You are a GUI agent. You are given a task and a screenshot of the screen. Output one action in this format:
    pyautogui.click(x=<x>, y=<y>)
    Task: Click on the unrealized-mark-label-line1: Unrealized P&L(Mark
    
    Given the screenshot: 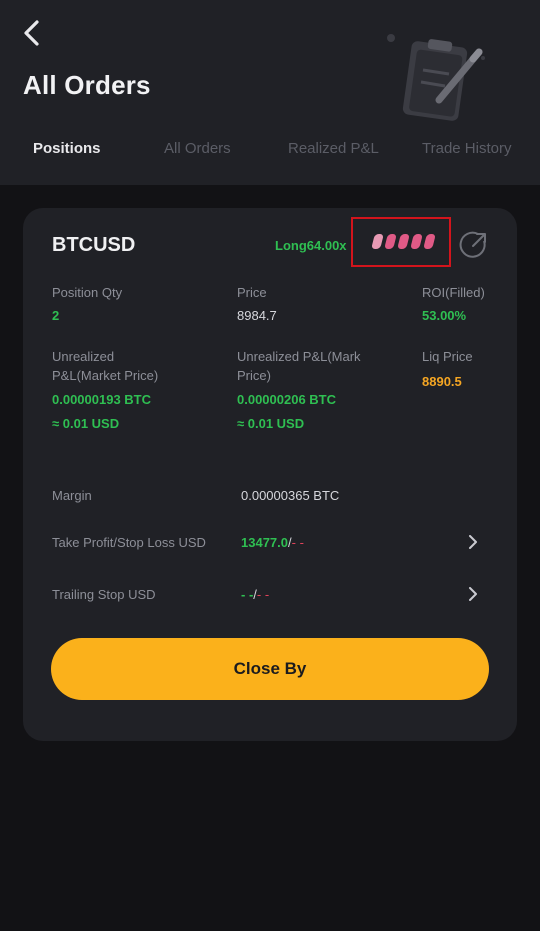 What is the action you would take?
    pyautogui.click(x=299, y=356)
    